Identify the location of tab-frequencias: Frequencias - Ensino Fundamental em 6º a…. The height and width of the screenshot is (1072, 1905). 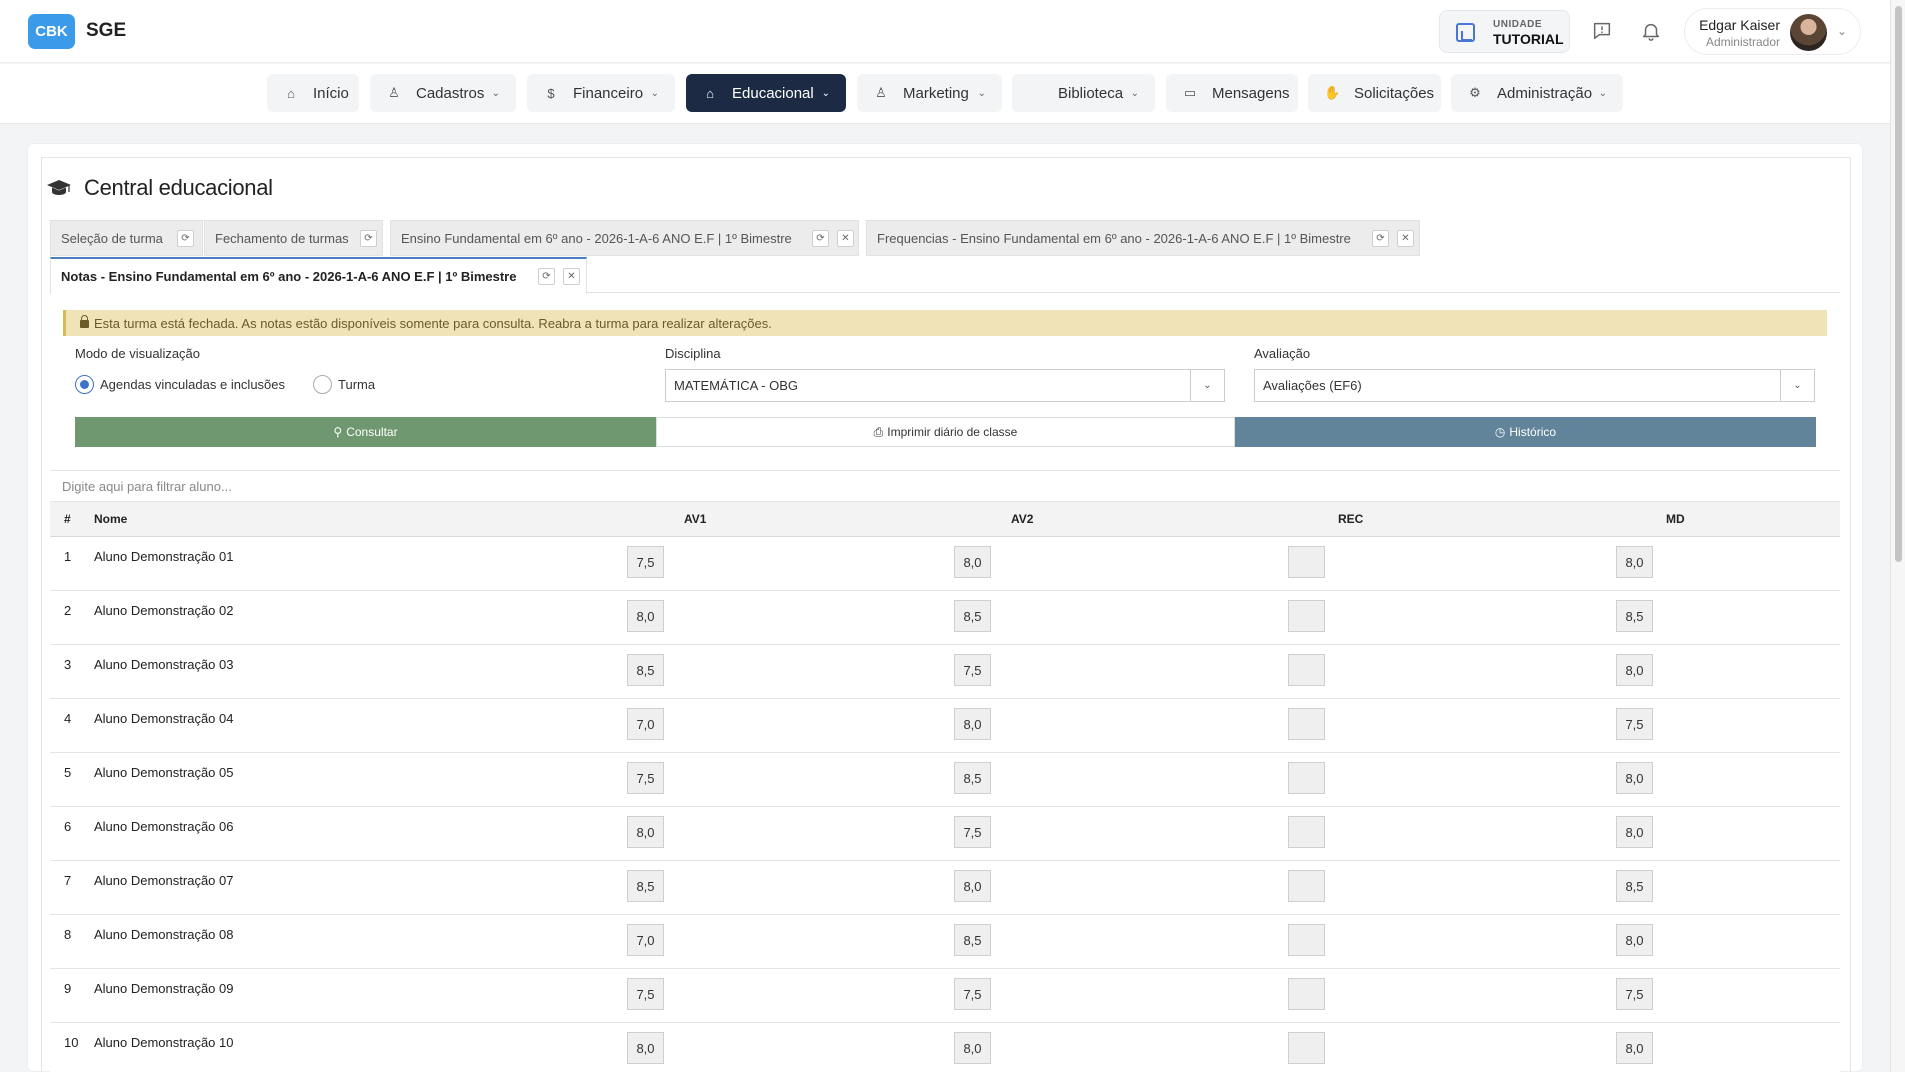
(1143, 238).